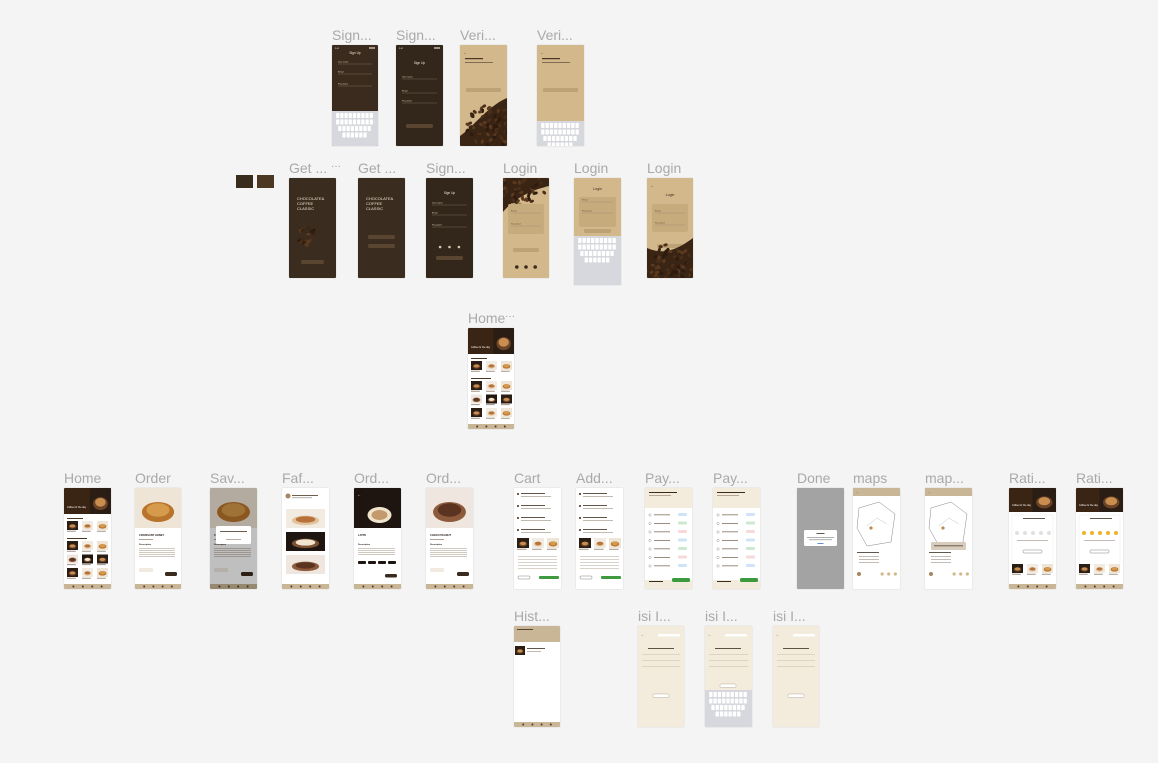 Image resolution: width=1158 pixels, height=763 pixels. What do you see at coordinates (153, 478) in the screenshot?
I see `frame-label: Order` at bounding box center [153, 478].